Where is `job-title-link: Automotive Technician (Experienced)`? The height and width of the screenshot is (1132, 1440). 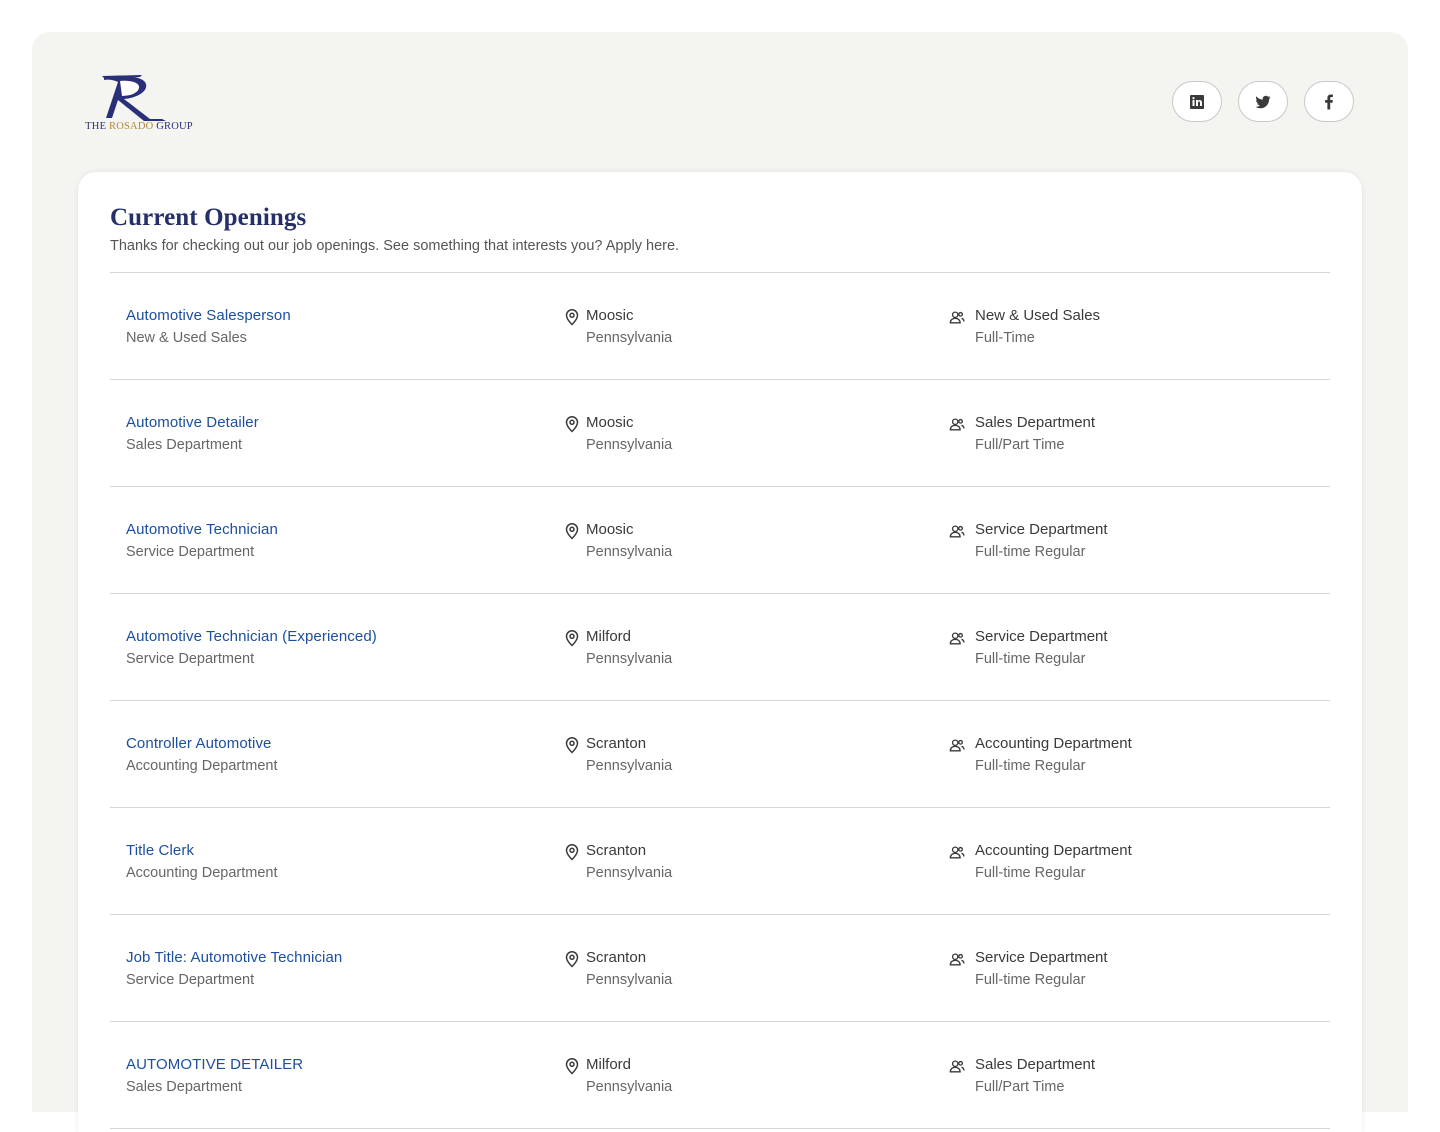
job-title-link: Automotive Technician (Experienced) is located at coordinates (251, 636).